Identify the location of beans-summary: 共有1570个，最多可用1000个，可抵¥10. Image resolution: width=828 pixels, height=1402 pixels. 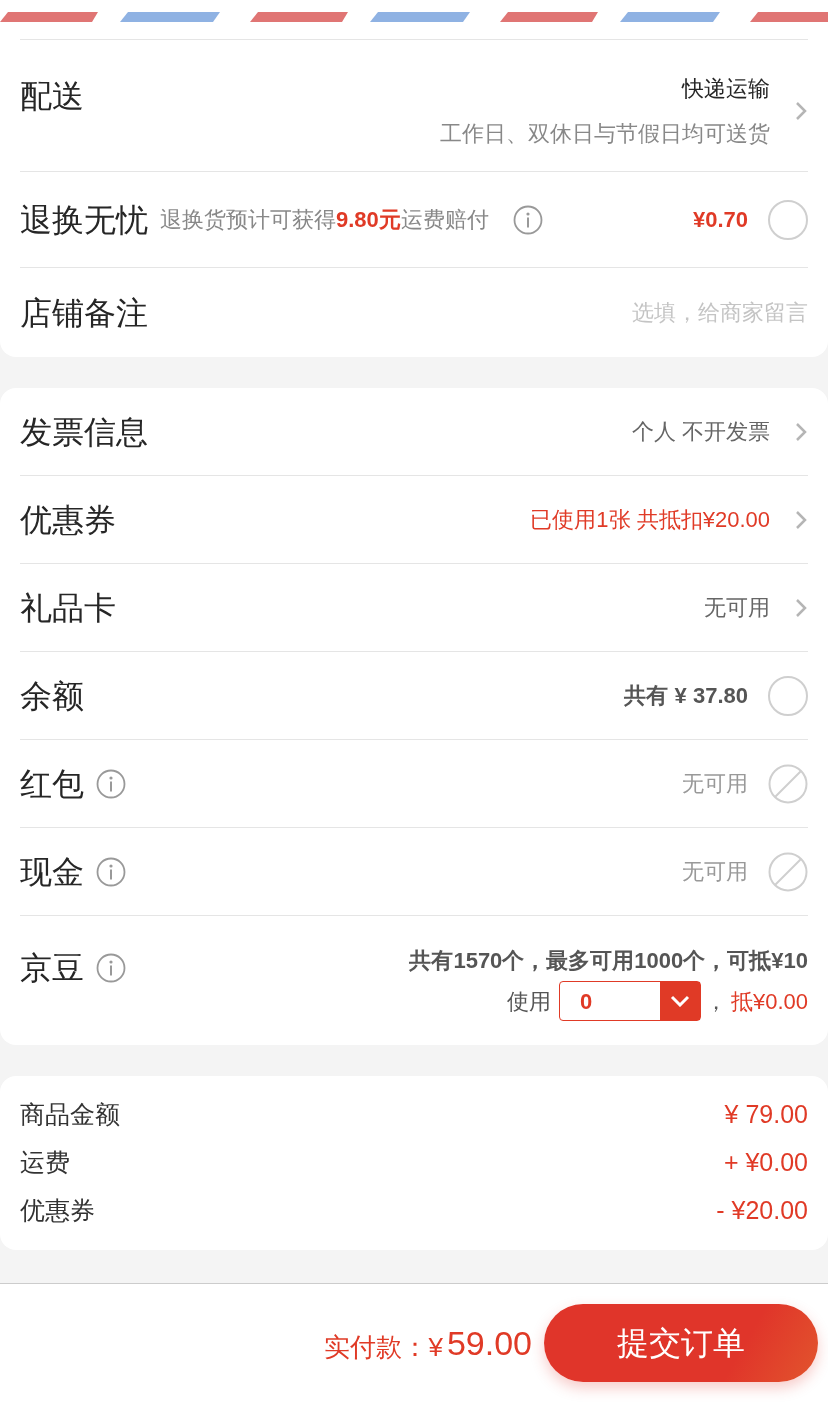
(608, 961).